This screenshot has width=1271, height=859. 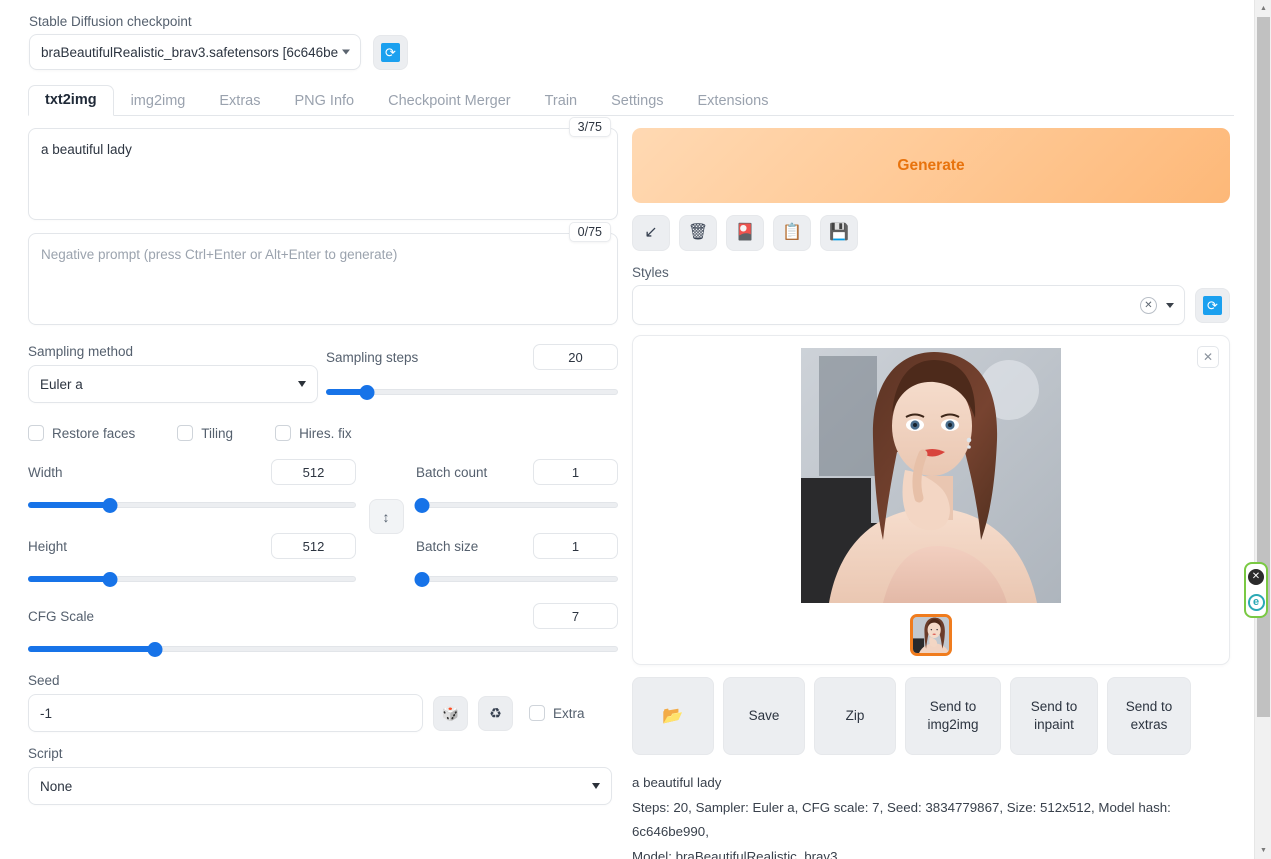 What do you see at coordinates (313, 472) in the screenshot?
I see `width-value: 512` at bounding box center [313, 472].